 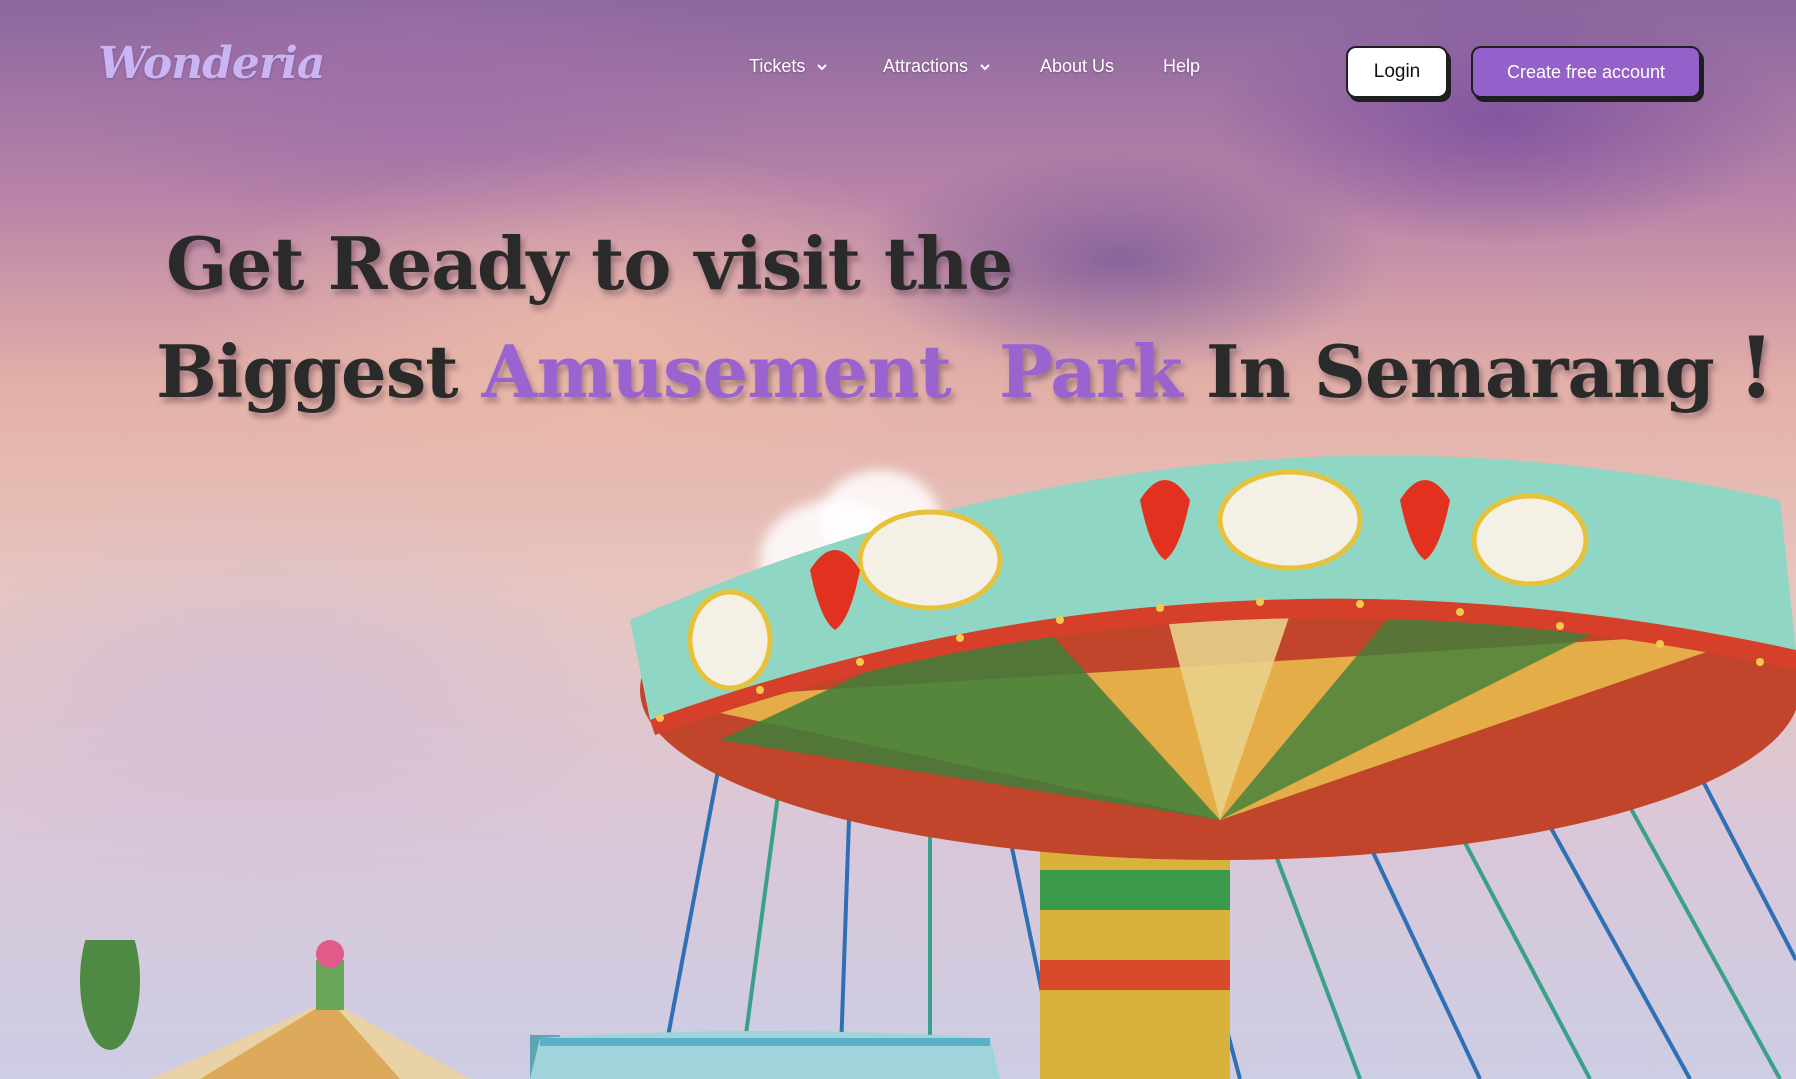 I want to click on headline-end: In Semarang, so click(x=1460, y=371).